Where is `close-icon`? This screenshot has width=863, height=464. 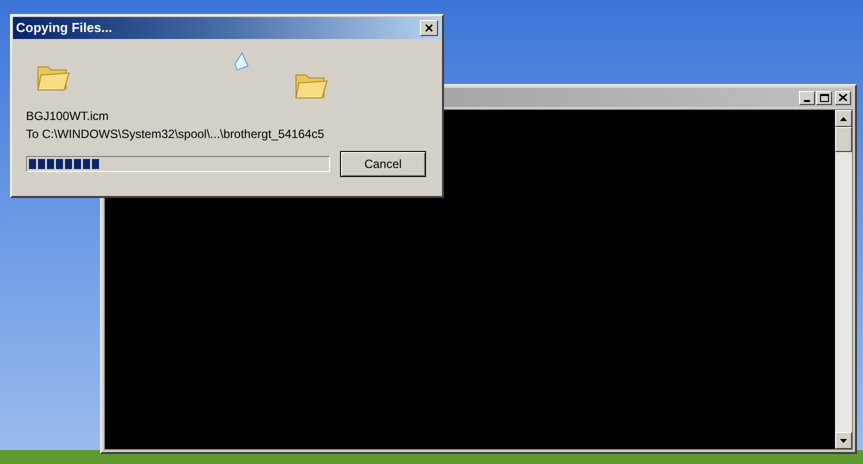
close-icon is located at coordinates (843, 97).